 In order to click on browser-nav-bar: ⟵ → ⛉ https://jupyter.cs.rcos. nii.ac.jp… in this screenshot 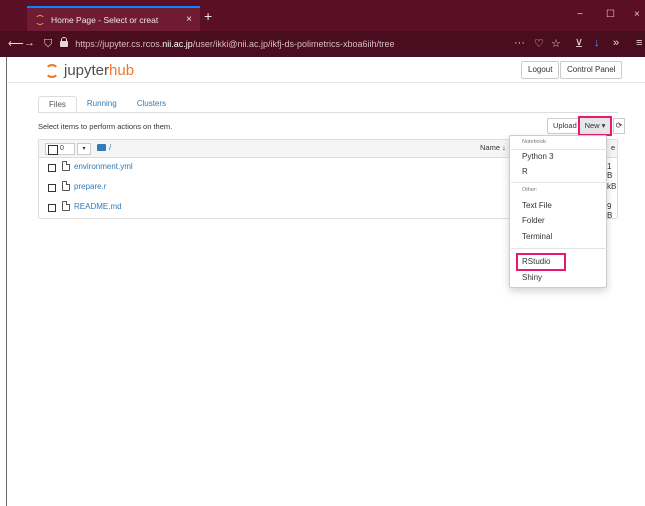, I will do `click(322, 44)`.